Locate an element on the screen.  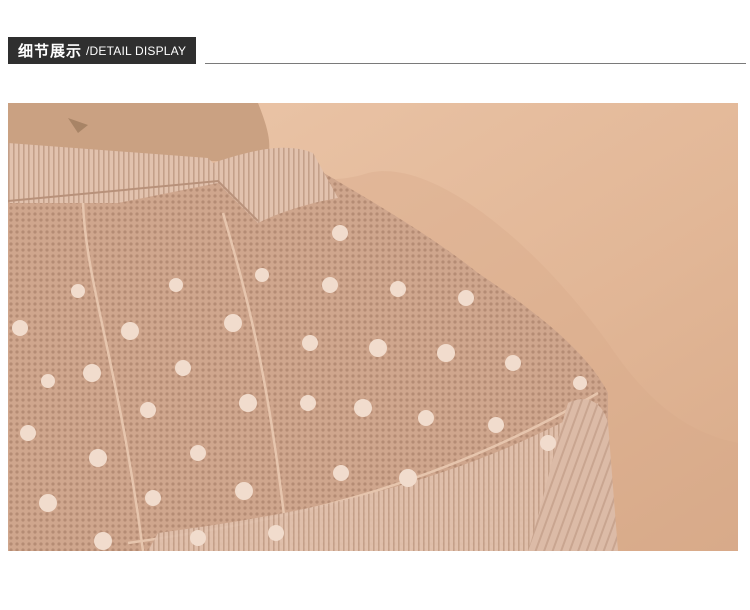
section-header: 细节展示 /DETAIL DISPLAY is located at coordinates (102, 50).